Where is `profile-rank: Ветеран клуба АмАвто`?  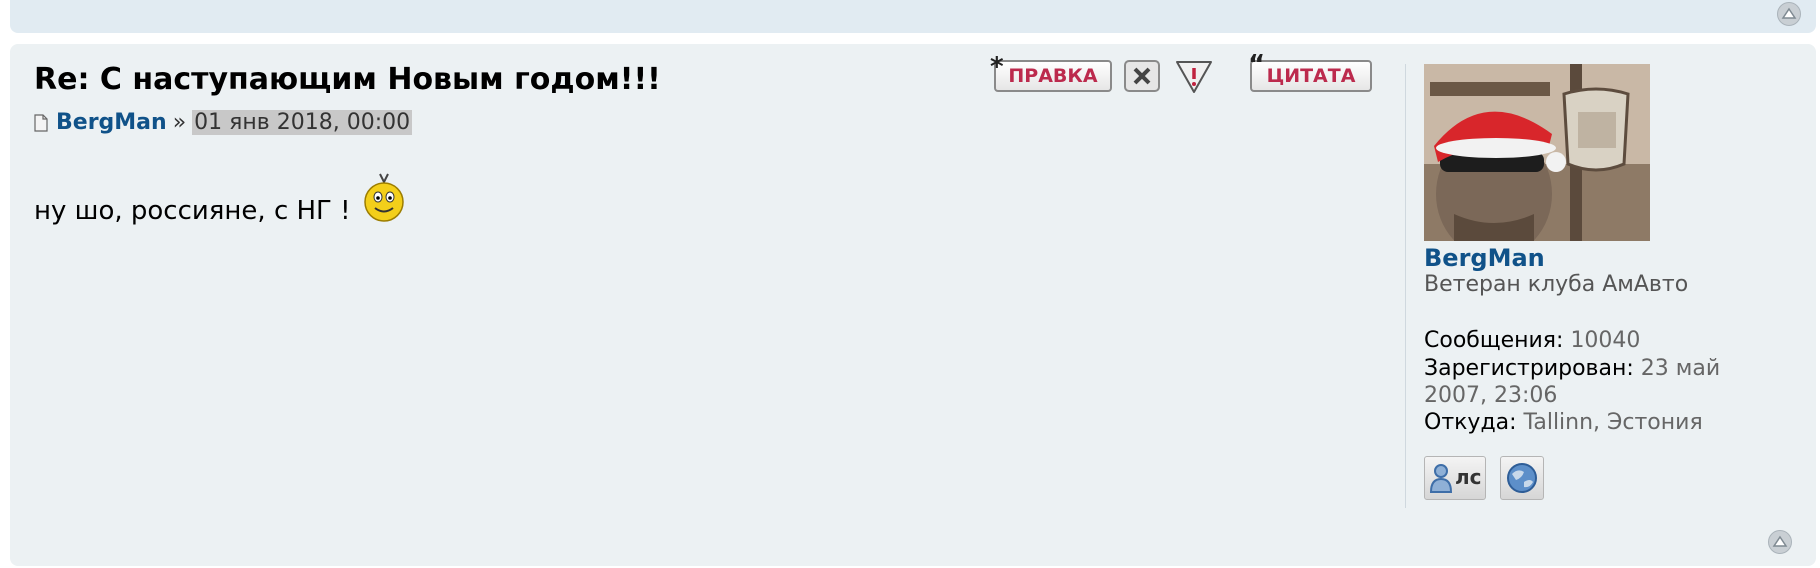
profile-rank: Ветеран клуба АмАвто is located at coordinates (1556, 284).